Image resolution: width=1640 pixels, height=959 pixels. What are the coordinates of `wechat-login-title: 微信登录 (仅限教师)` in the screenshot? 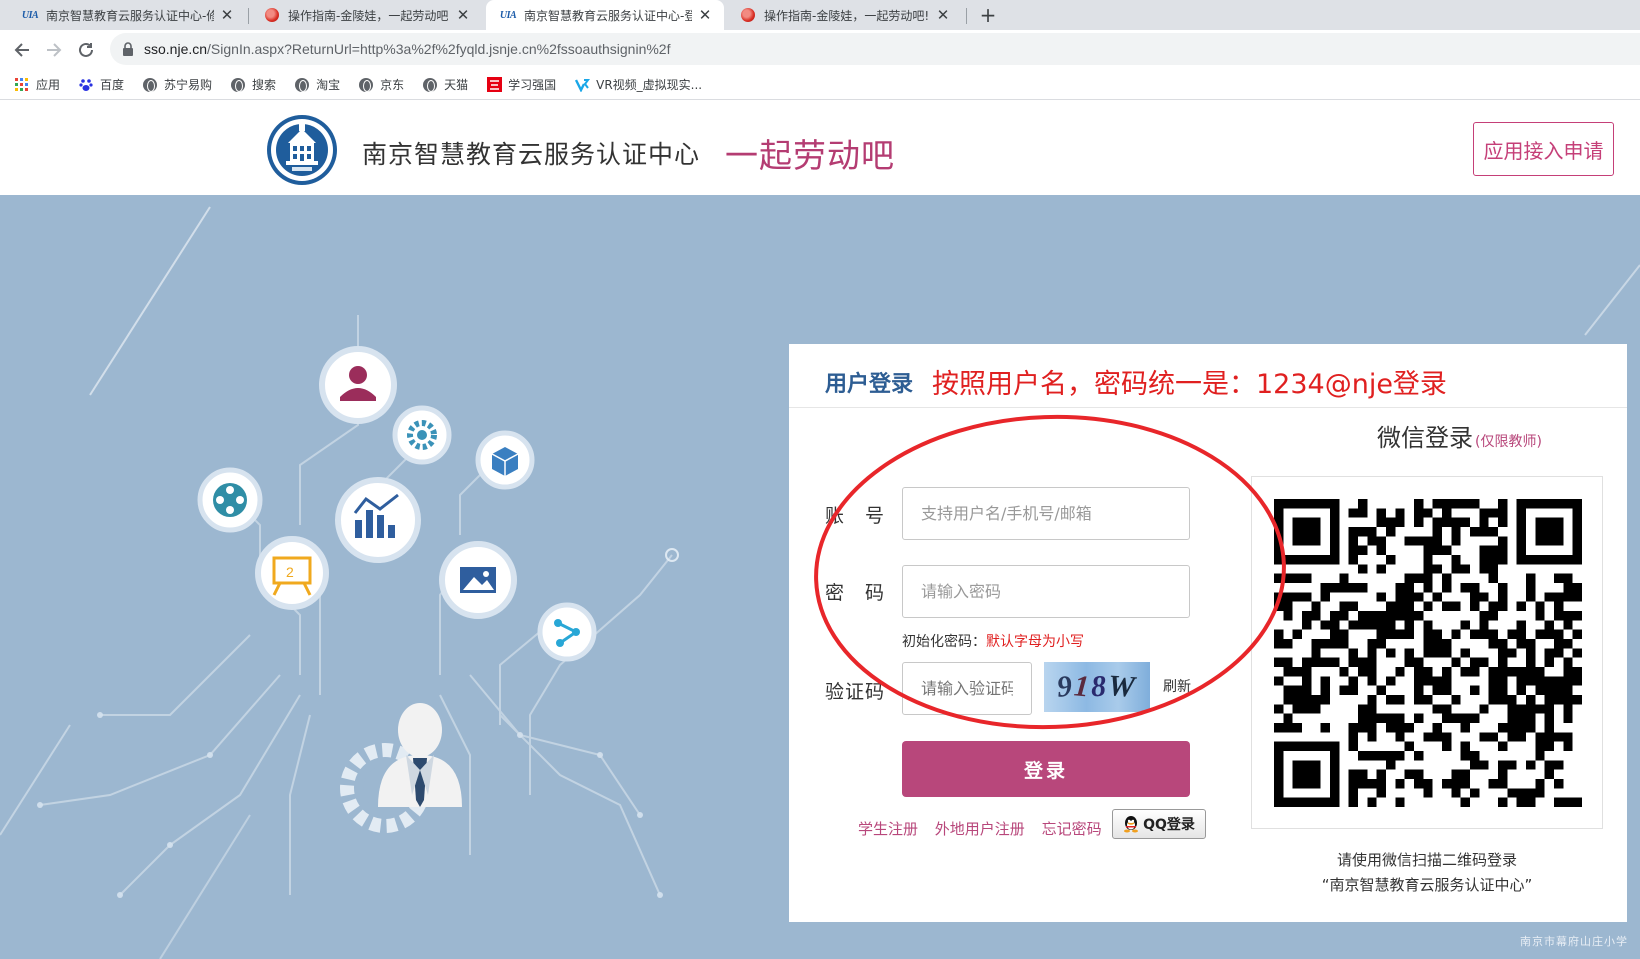 It's located at (1459, 438).